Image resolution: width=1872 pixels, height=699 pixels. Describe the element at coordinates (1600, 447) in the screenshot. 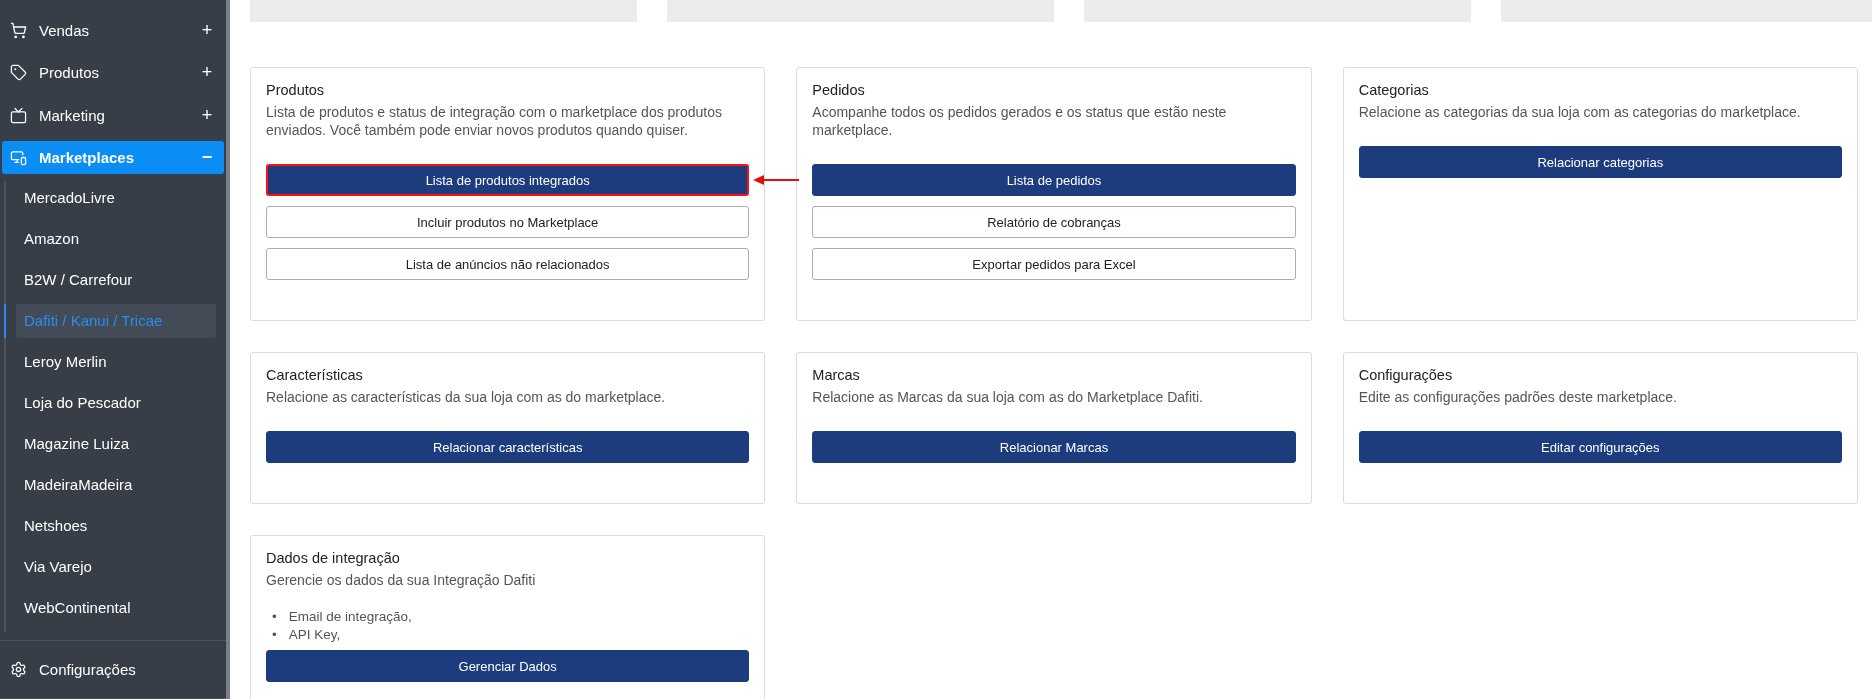

I see `action-button: Editar configurações` at that location.